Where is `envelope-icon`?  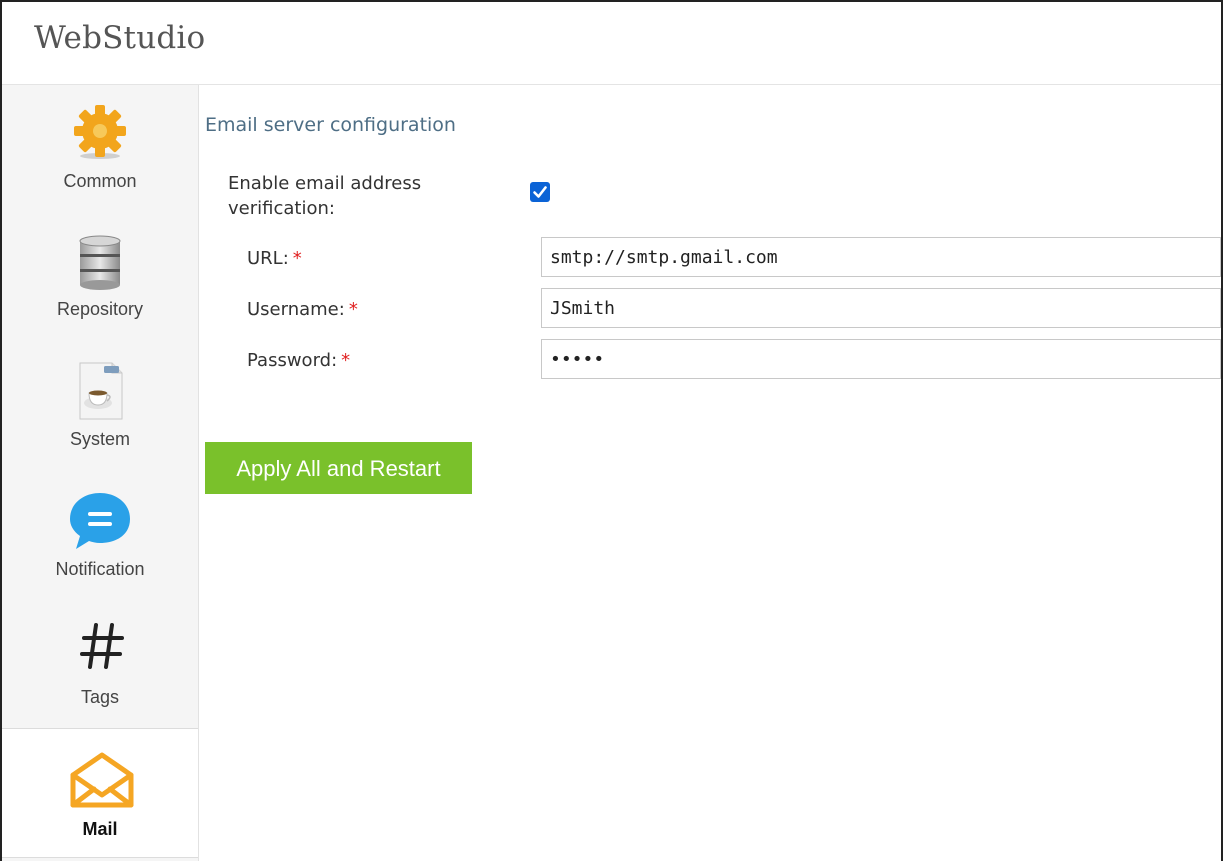 envelope-icon is located at coordinates (102, 783).